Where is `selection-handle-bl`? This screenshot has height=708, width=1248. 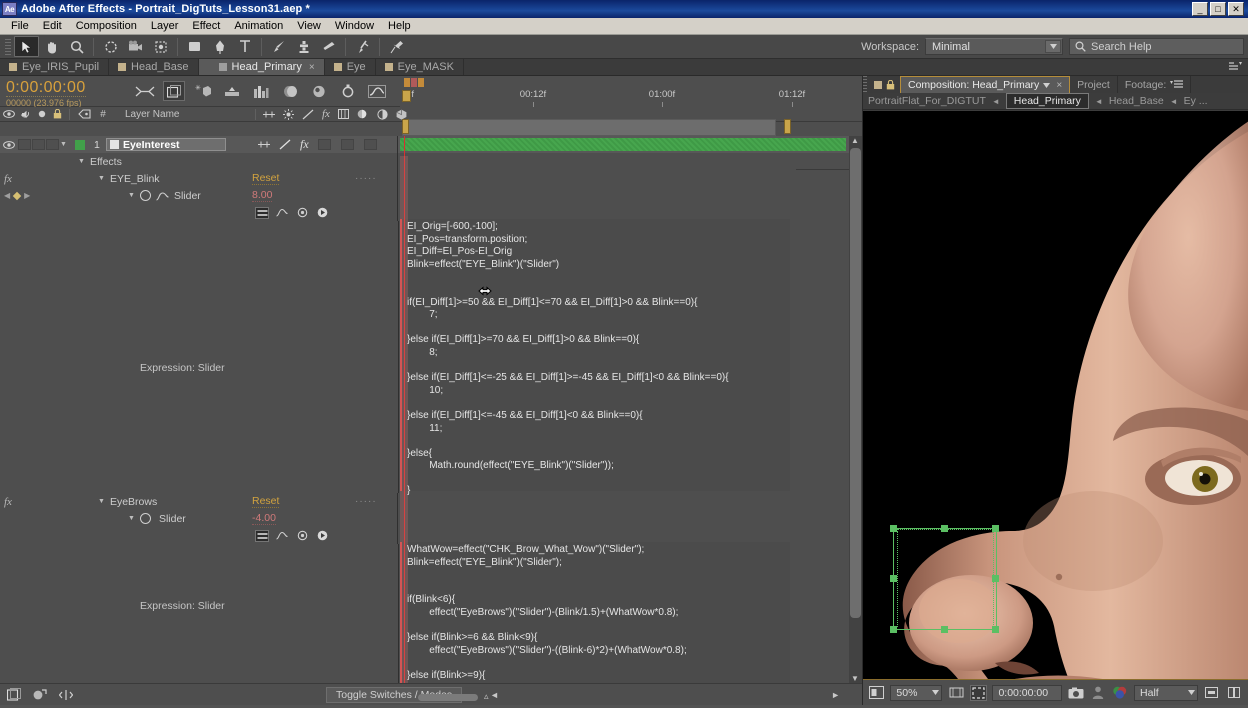 selection-handle-bl is located at coordinates (893, 629).